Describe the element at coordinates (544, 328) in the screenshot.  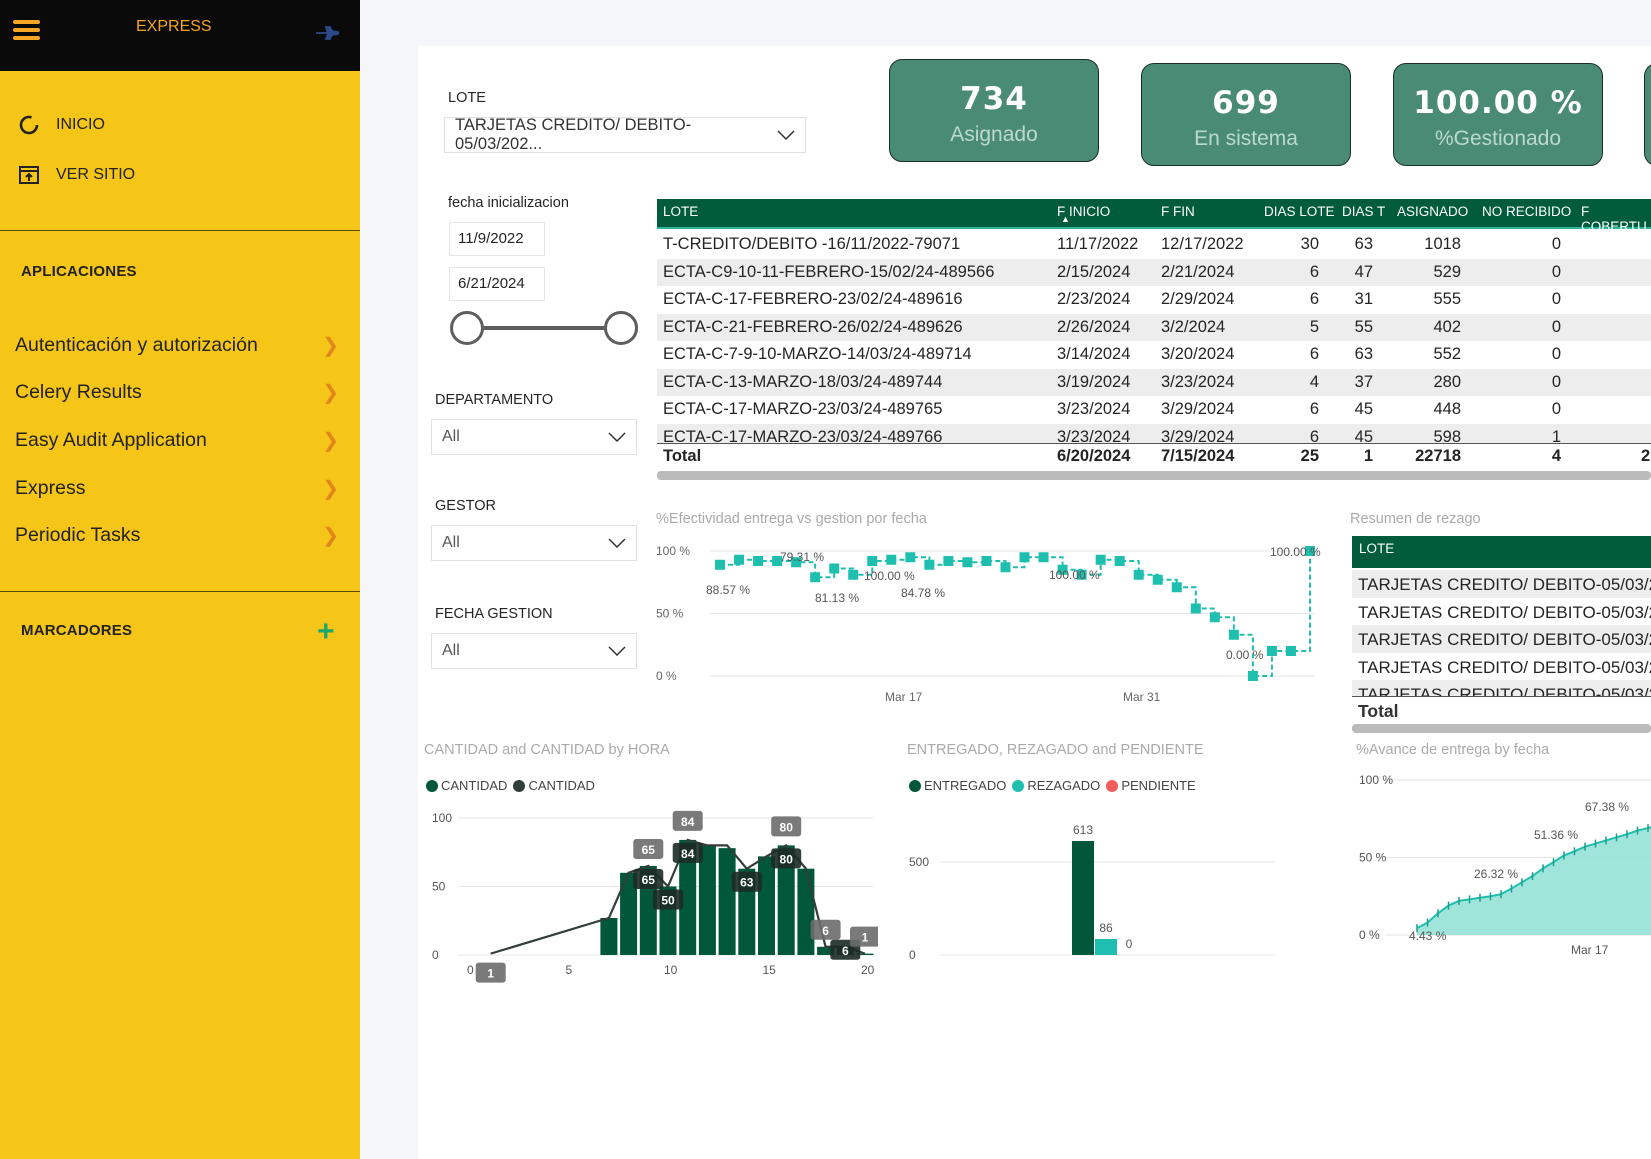
I see `date-range-slider` at that location.